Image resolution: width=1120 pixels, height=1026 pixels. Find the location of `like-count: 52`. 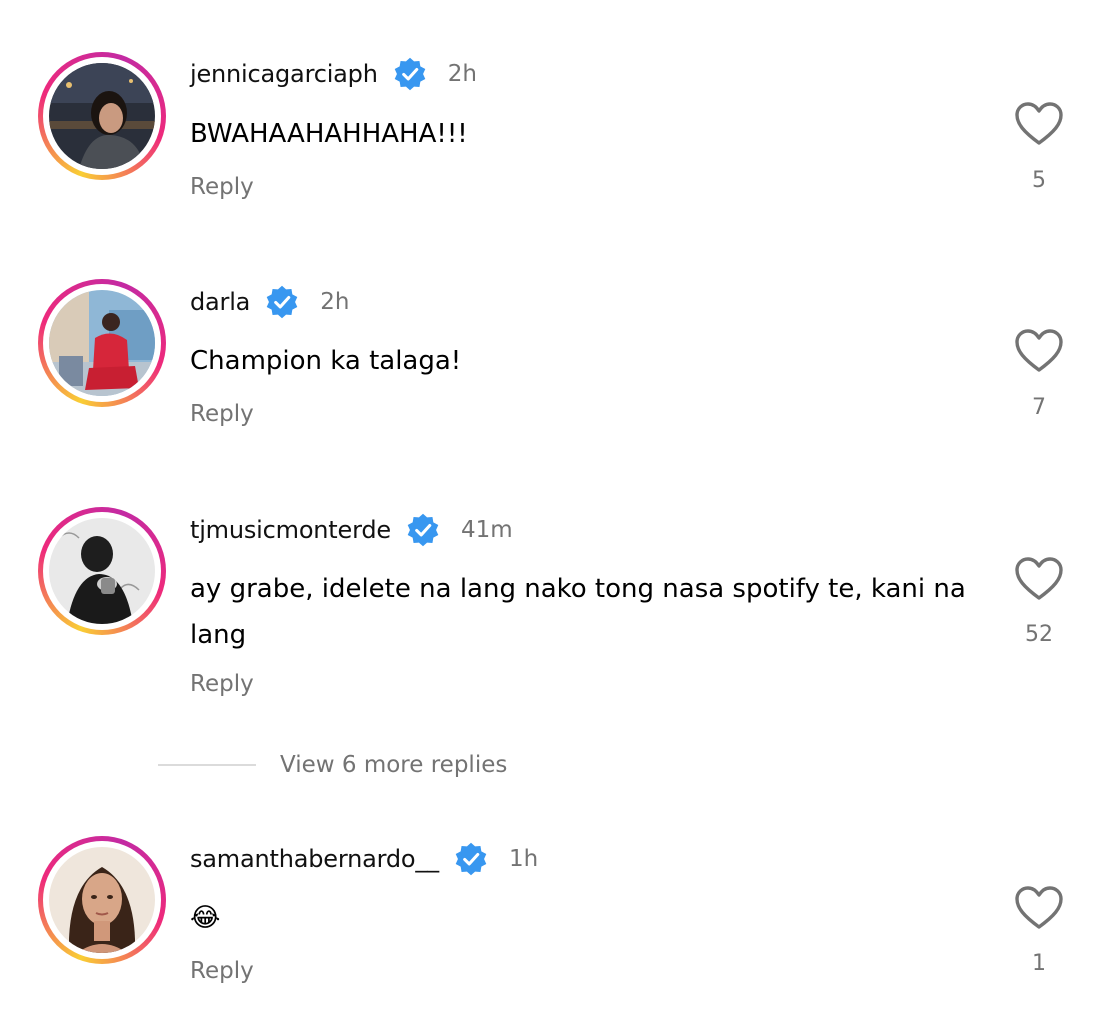

like-count: 52 is located at coordinates (1039, 634).